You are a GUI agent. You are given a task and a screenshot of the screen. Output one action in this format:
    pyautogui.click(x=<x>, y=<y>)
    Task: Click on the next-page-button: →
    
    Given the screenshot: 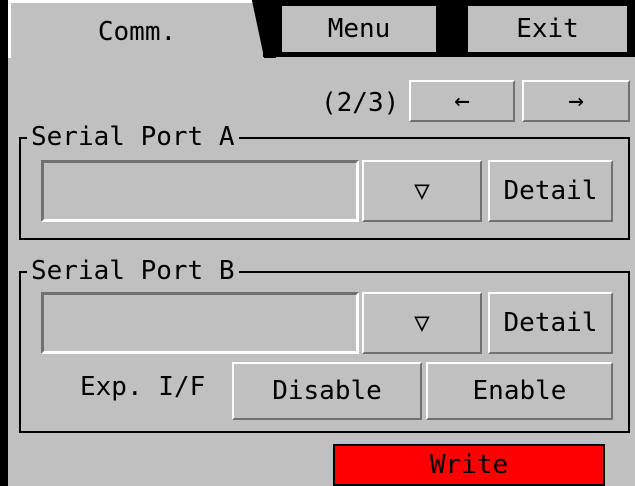 What is the action you would take?
    pyautogui.click(x=576, y=101)
    